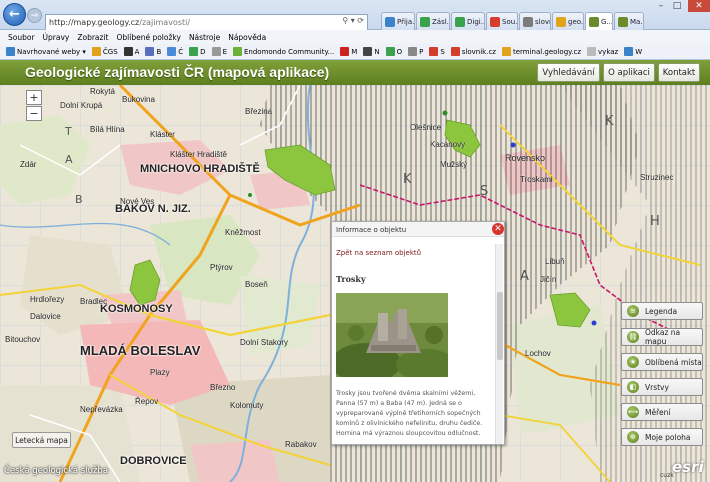  Describe the element at coordinates (378, 253) in the screenshot. I see `back-to-list-link: Zpět na seznam objektů` at that location.